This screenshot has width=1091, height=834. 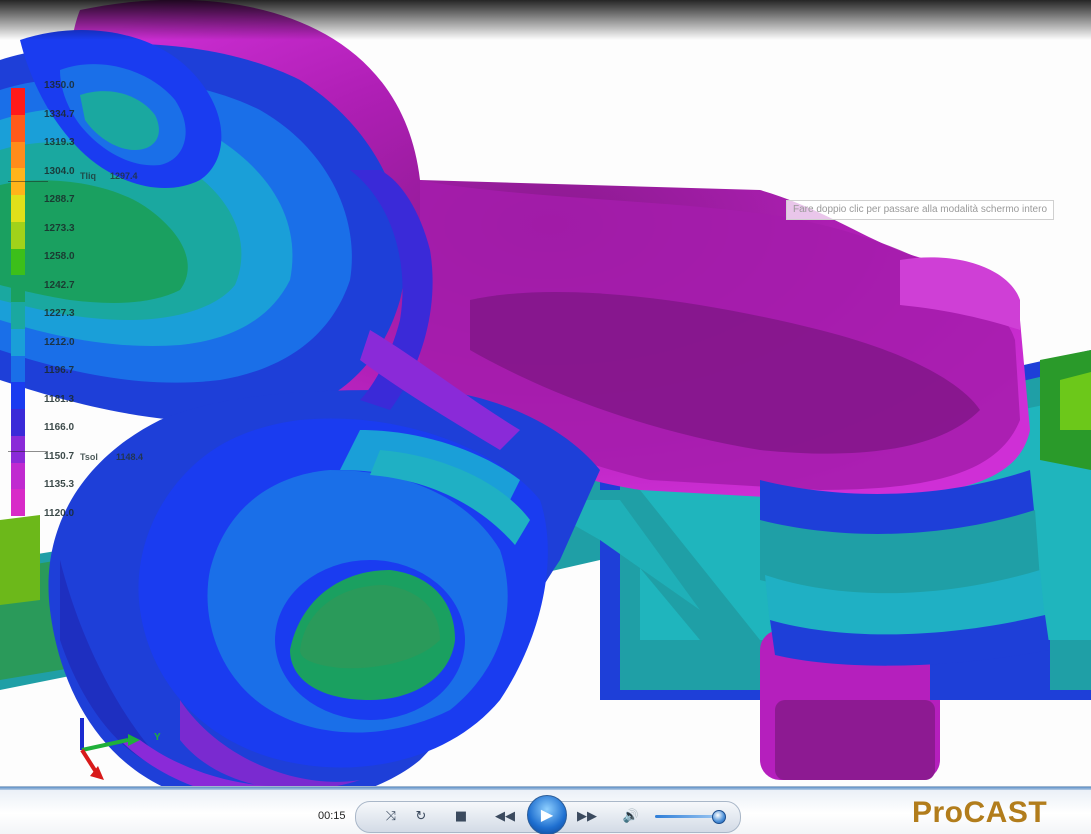 What do you see at coordinates (59, 342) in the screenshot?
I see `legend-value: 1212.0` at bounding box center [59, 342].